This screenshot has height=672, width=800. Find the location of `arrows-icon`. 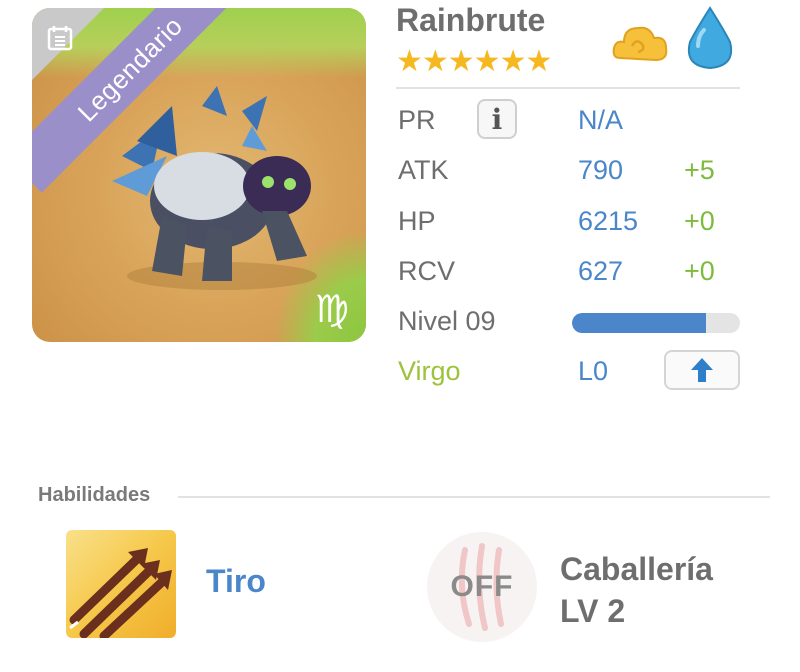

arrows-icon is located at coordinates (120, 593).